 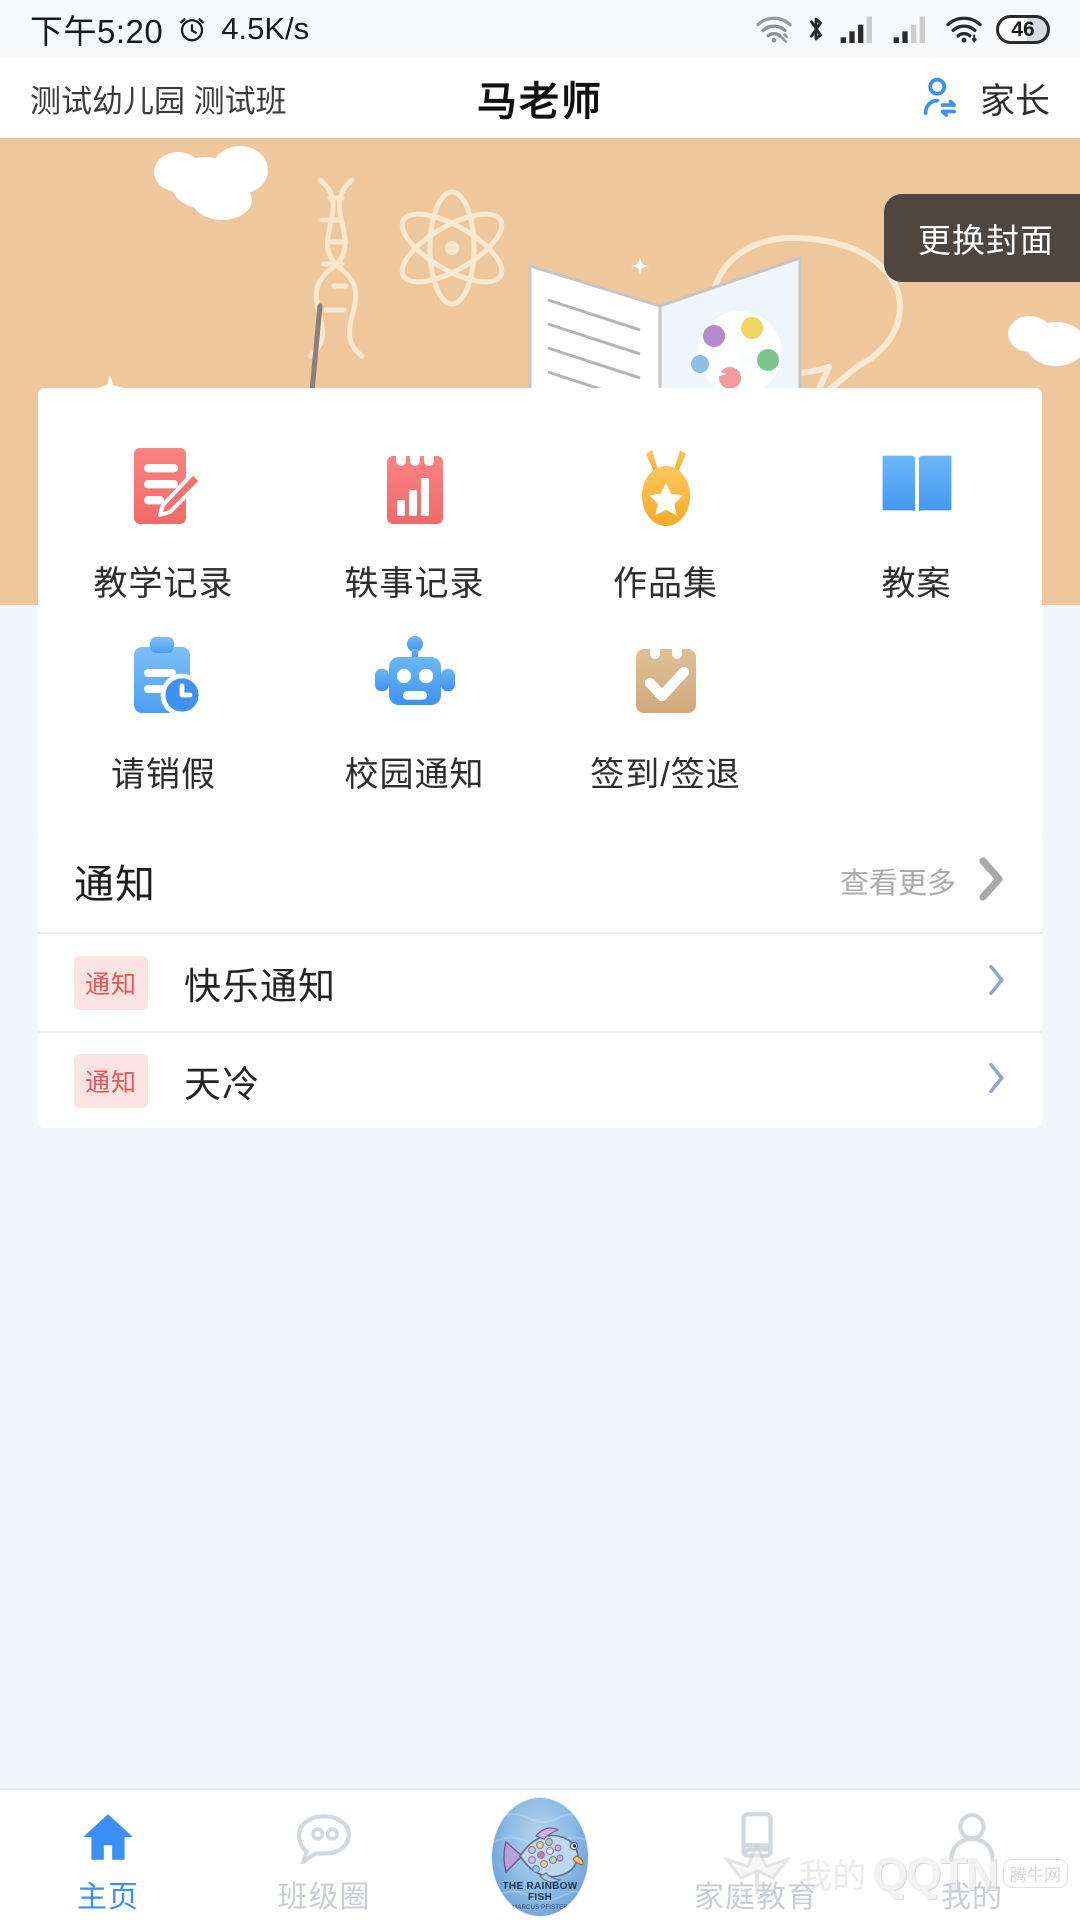 I want to click on battery-indicator: 46, so click(x=1023, y=29).